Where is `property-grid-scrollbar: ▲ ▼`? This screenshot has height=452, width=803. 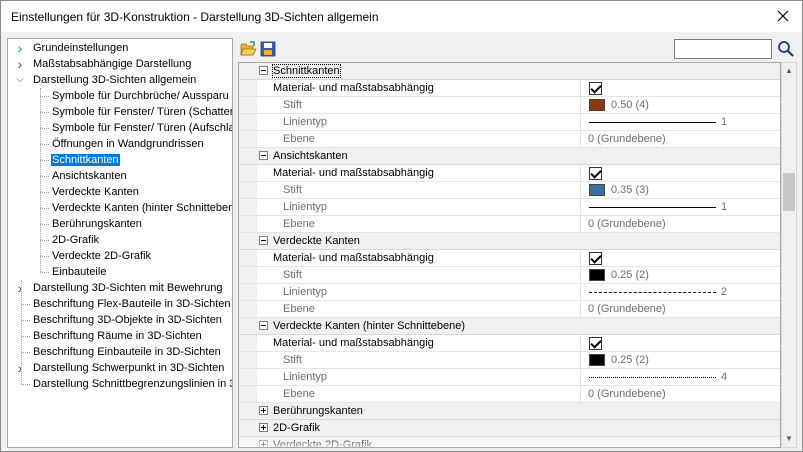 property-grid-scrollbar: ▲ ▼ is located at coordinates (789, 255).